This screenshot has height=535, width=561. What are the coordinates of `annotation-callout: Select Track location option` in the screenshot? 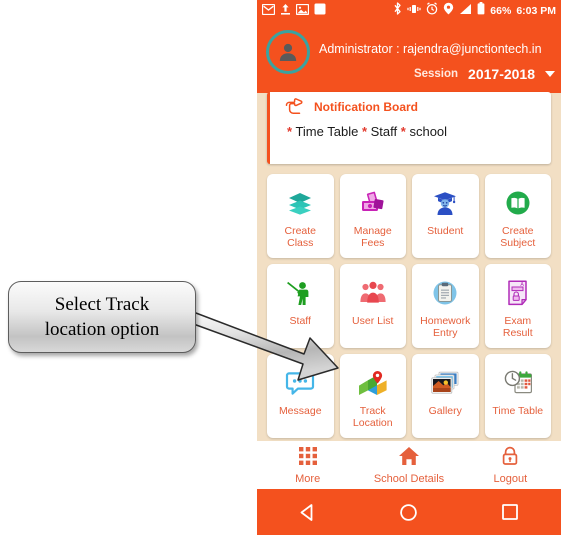 It's located at (102, 317).